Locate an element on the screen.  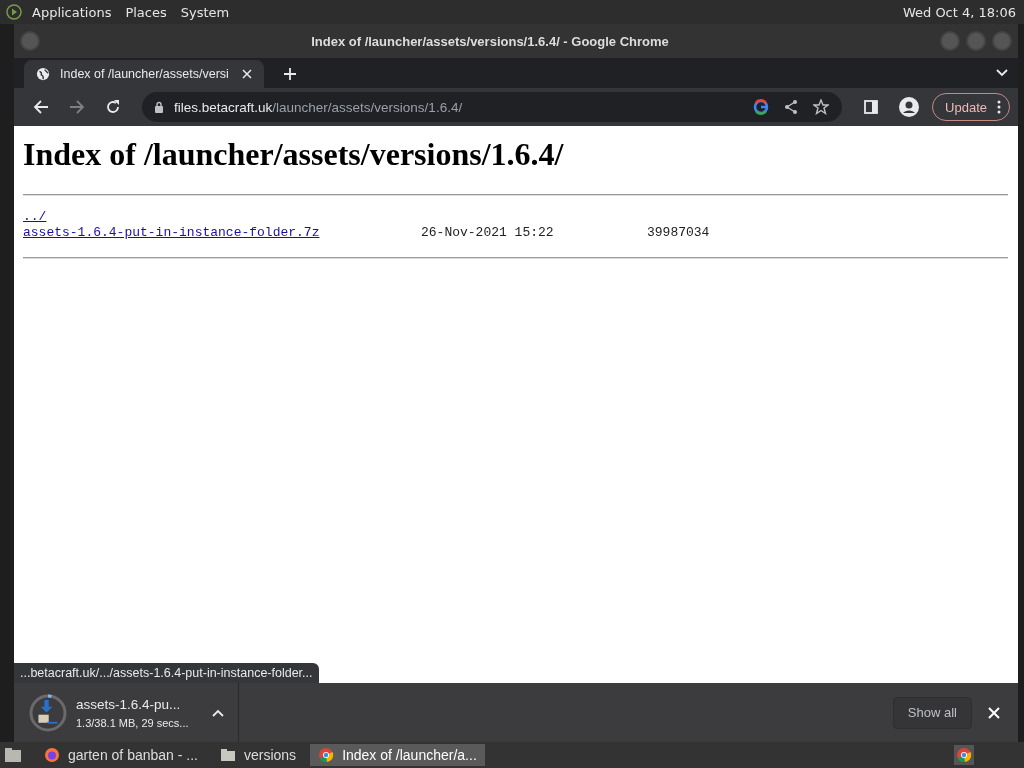
file-date: 26-Nov-2021 15:22 is located at coordinates (488, 233).